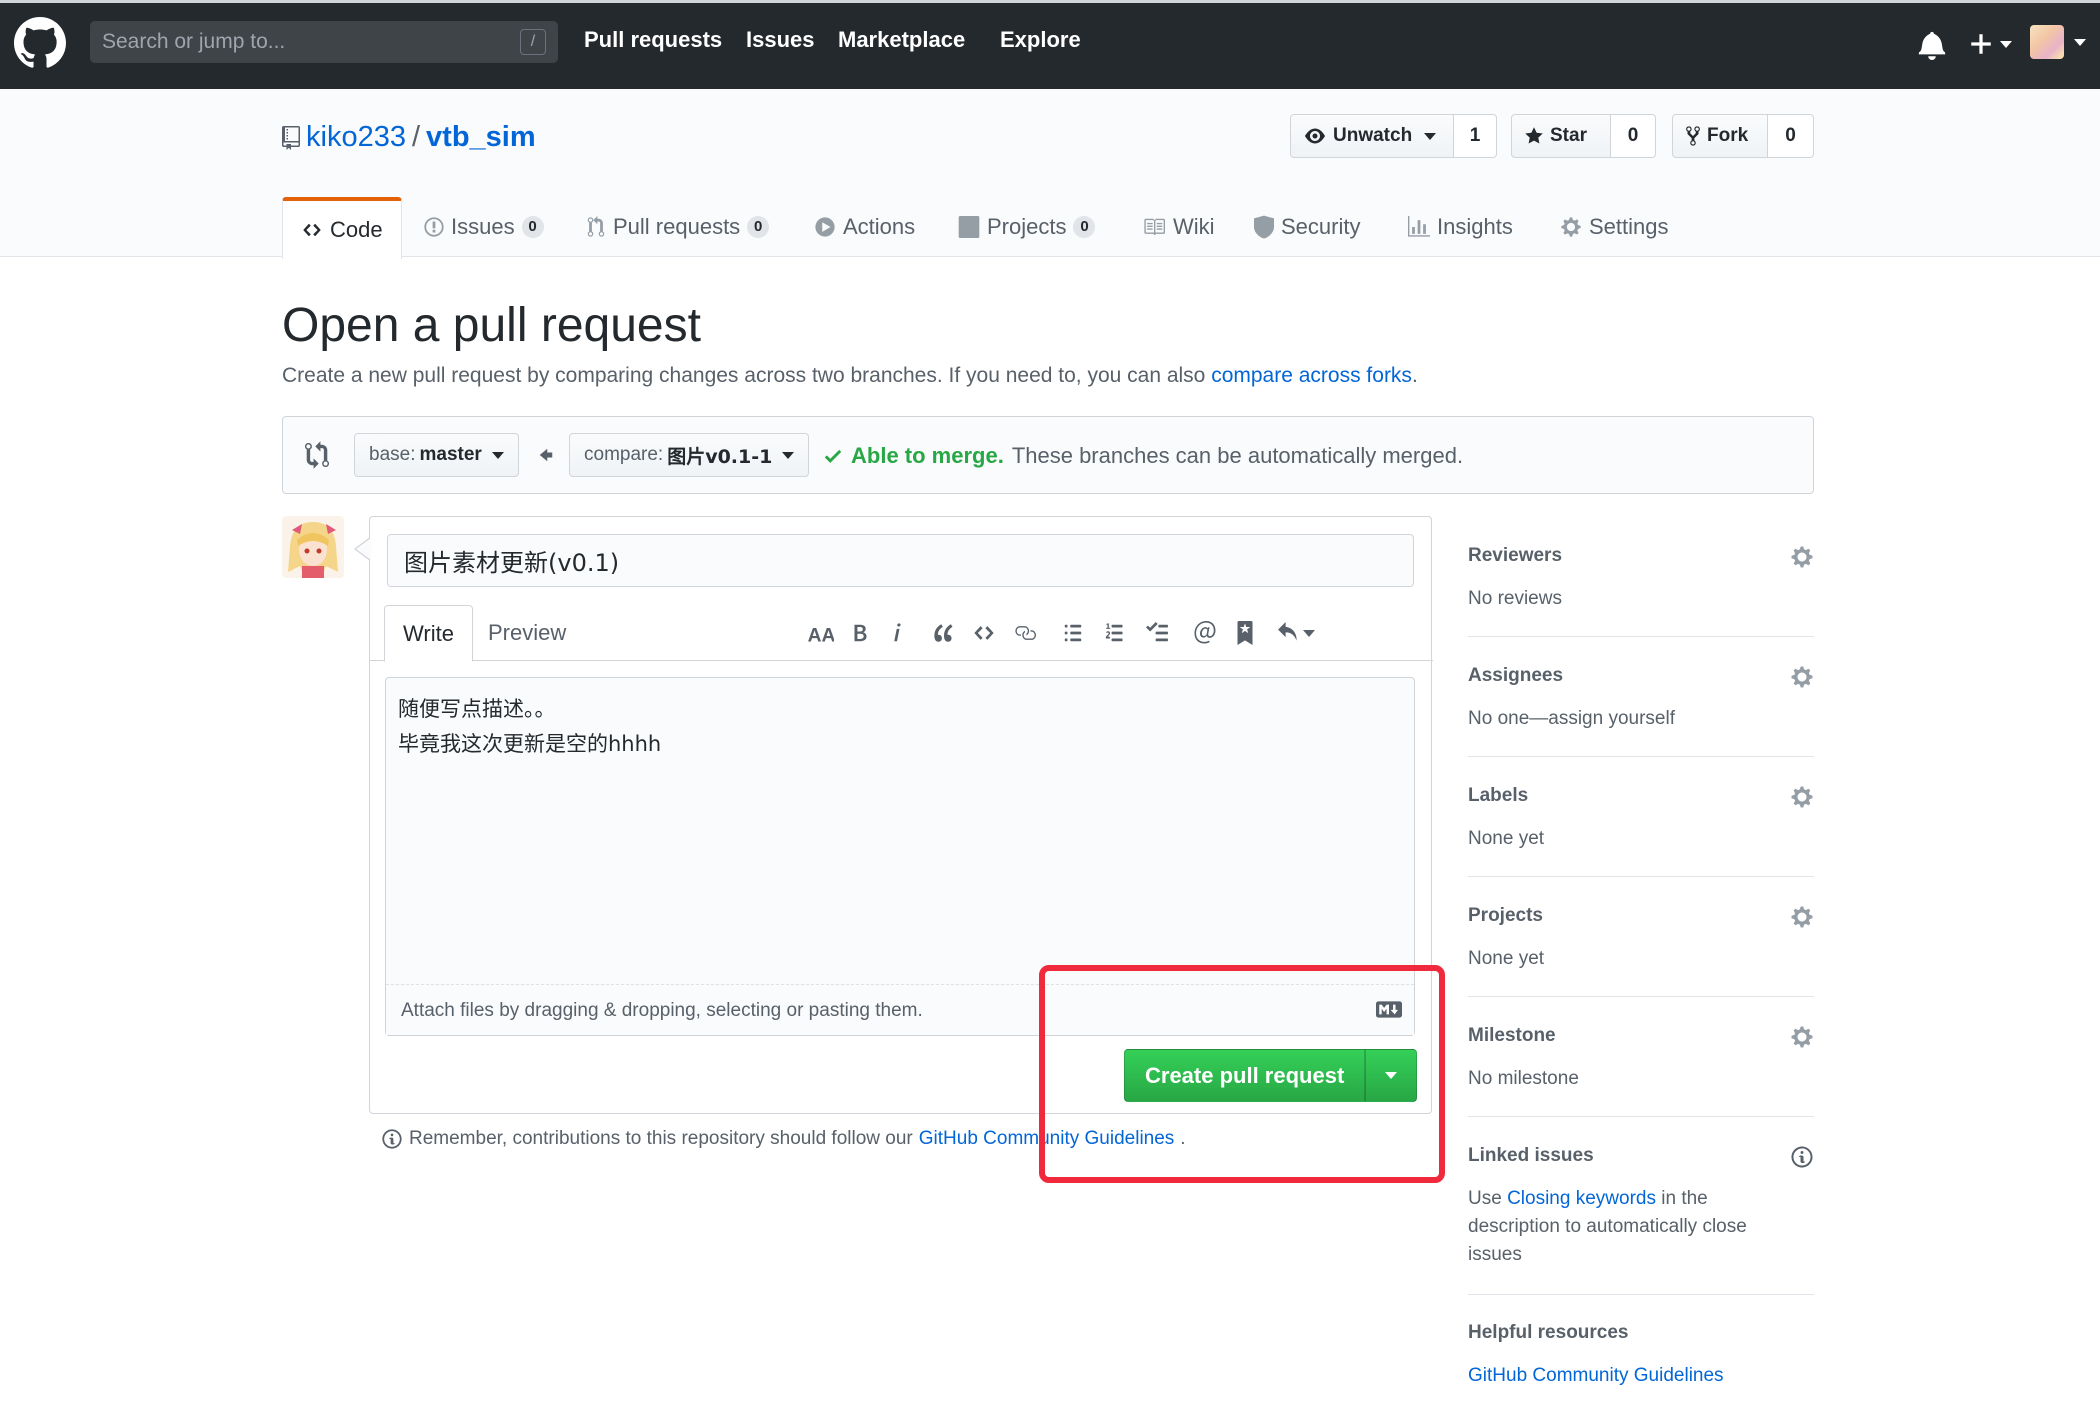  I want to click on link-icon, so click(1025, 633).